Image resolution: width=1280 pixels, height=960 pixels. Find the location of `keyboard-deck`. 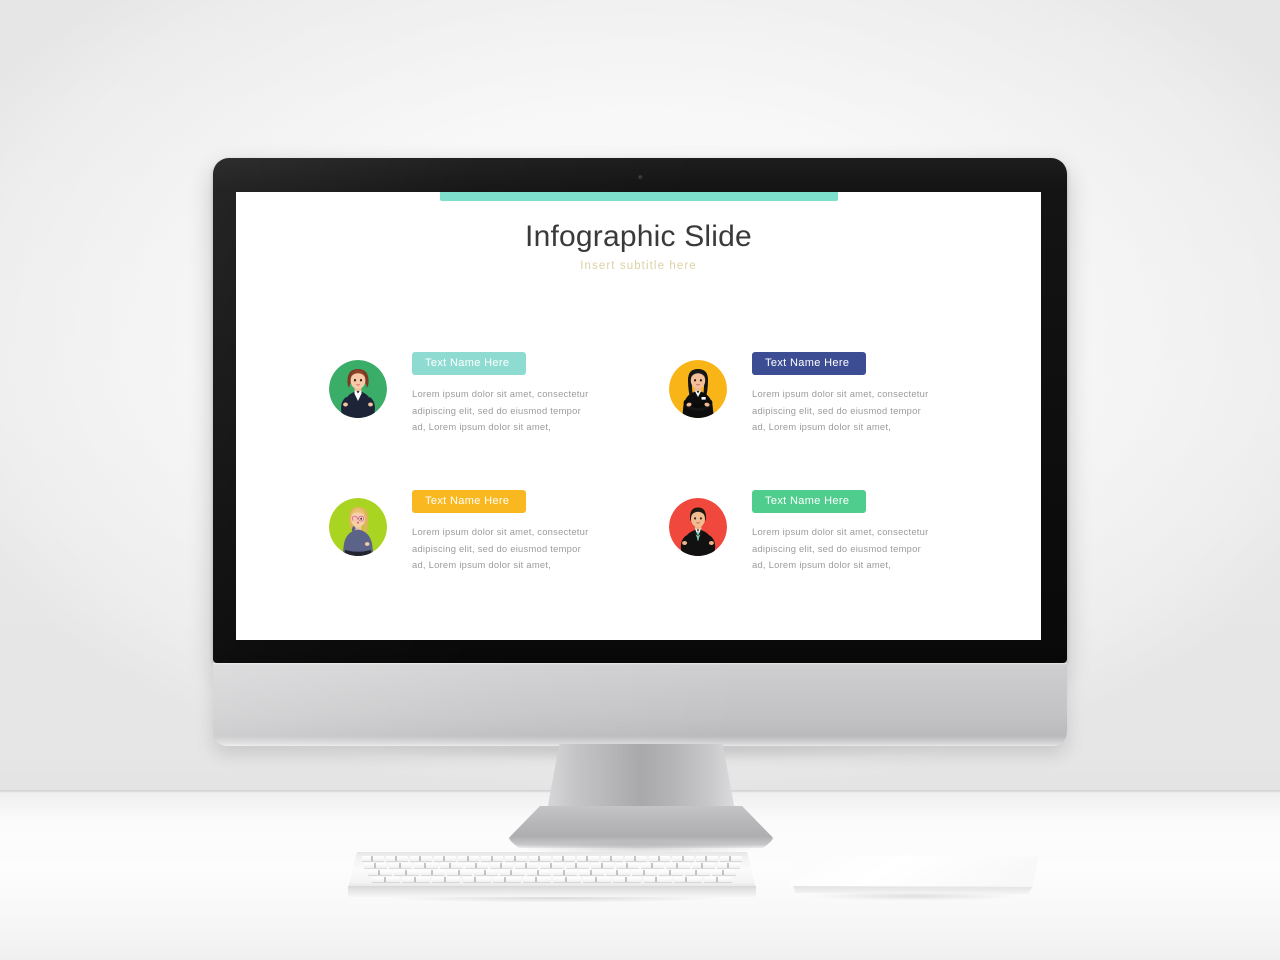

keyboard-deck is located at coordinates (552, 870).